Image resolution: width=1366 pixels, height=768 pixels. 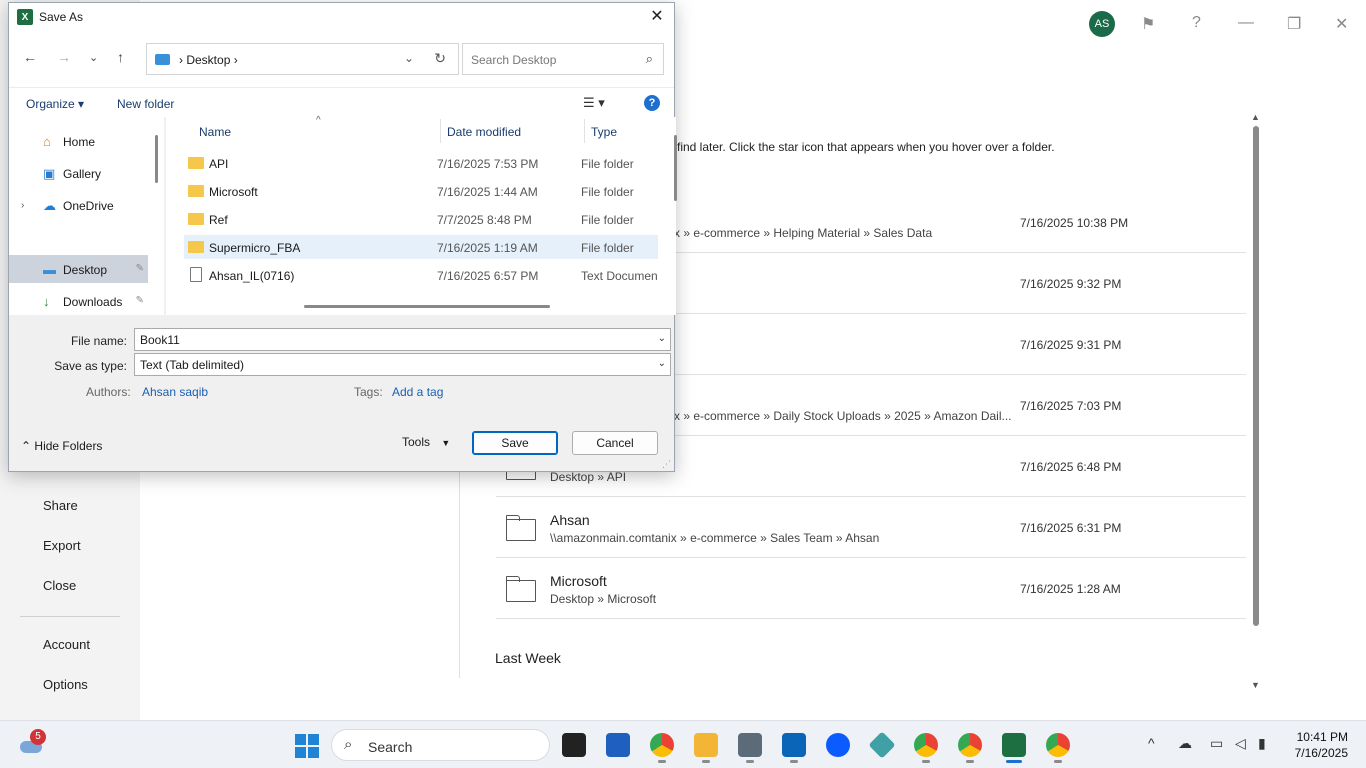 What do you see at coordinates (59, 585) in the screenshot?
I see `nav-close: Close` at bounding box center [59, 585].